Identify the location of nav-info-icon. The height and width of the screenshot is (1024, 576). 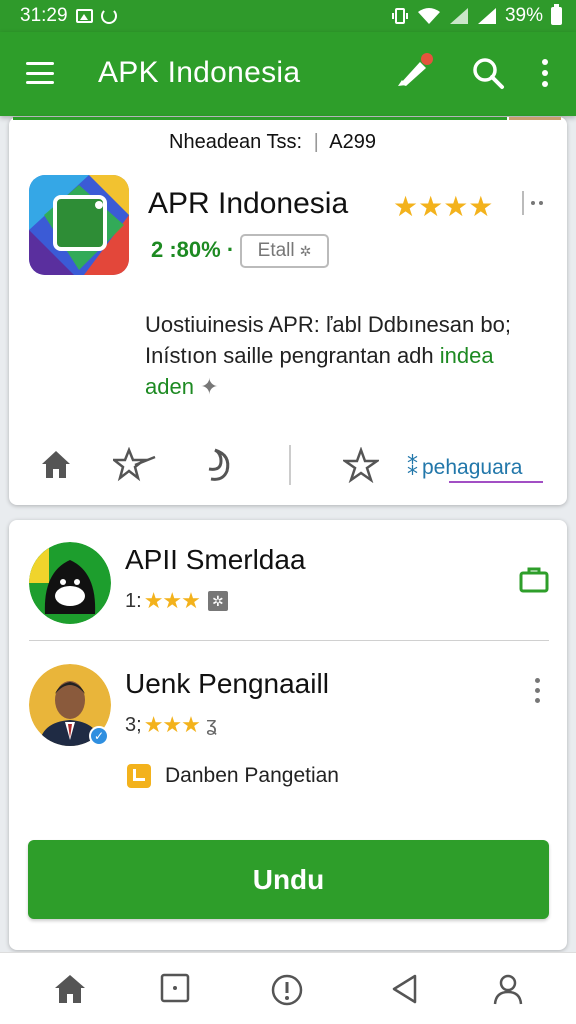
(287, 990).